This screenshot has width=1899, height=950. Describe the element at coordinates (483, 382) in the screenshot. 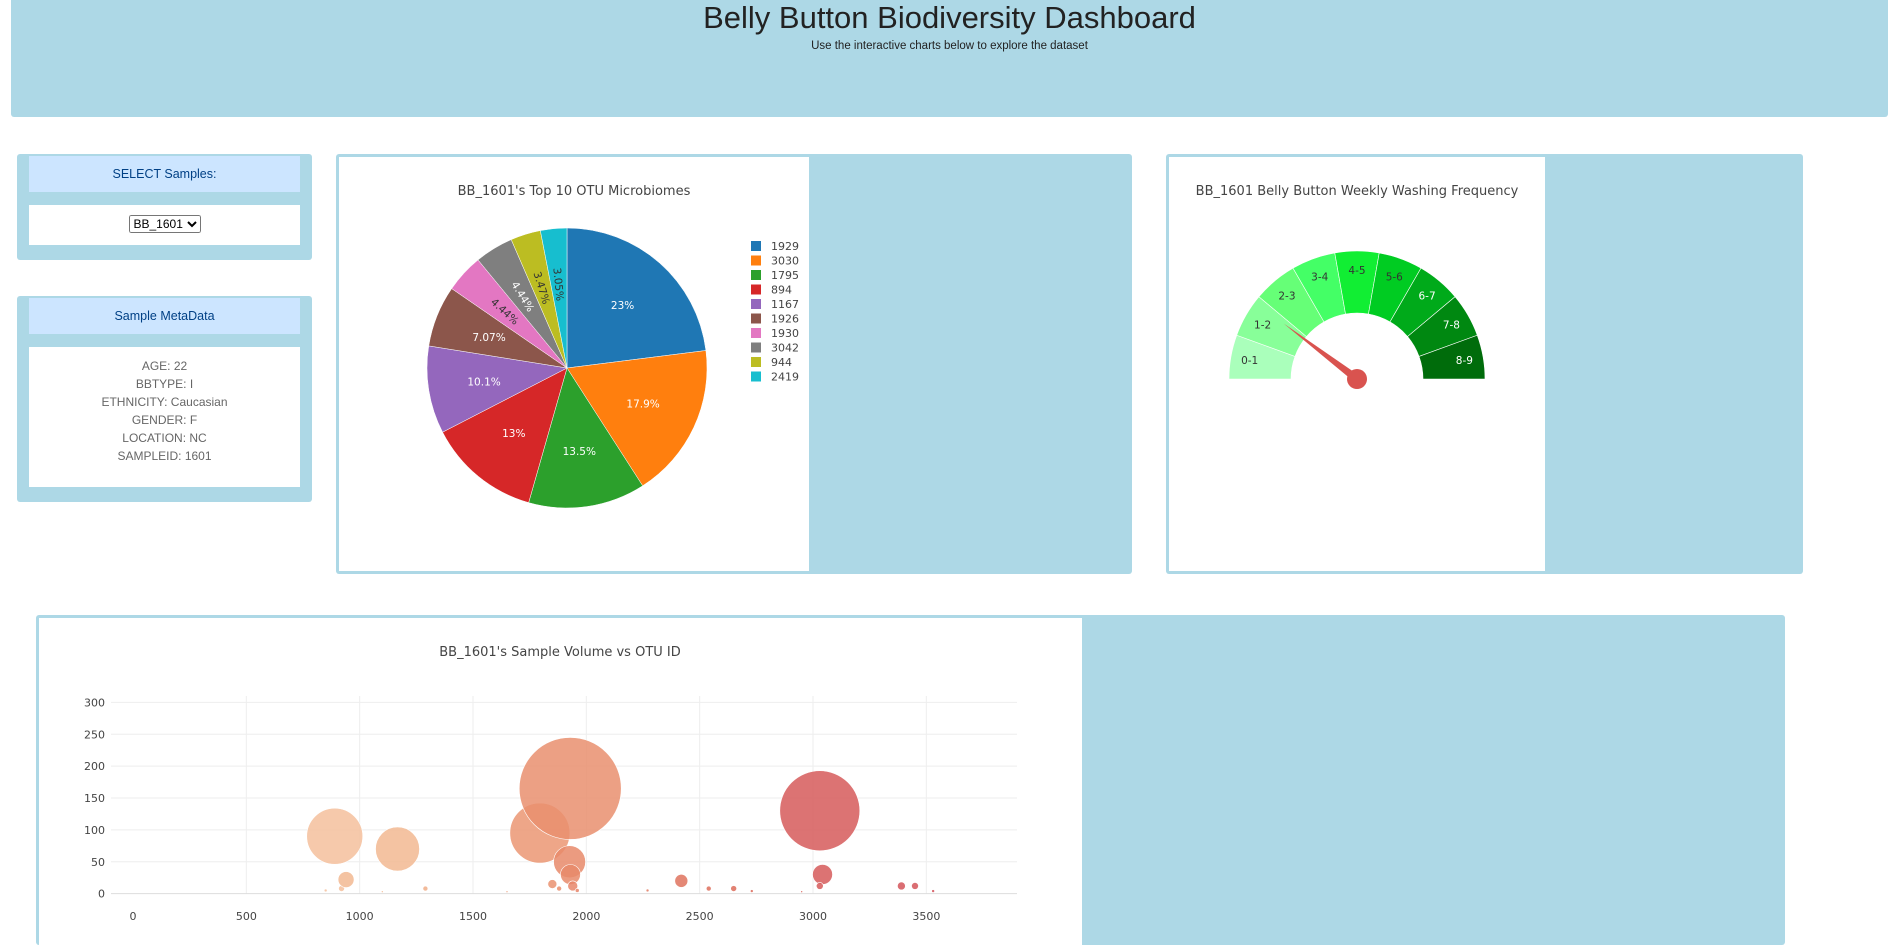

I see `pie-slice-label: 10.1%` at that location.